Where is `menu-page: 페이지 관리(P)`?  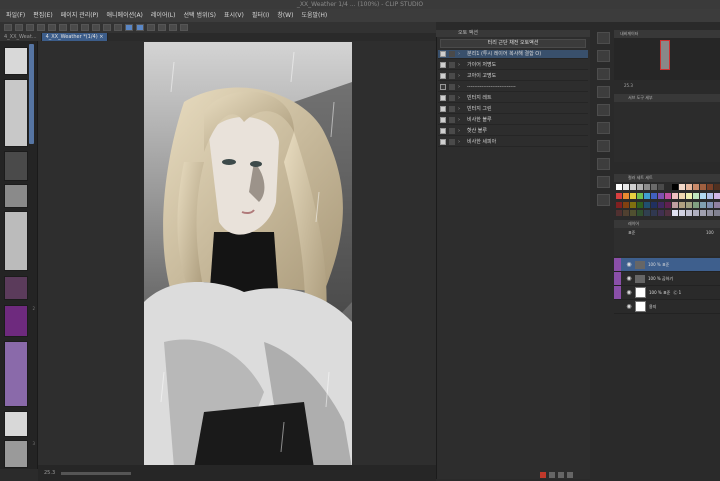
menu-page: 페이지 관리(P) is located at coordinates (80, 15).